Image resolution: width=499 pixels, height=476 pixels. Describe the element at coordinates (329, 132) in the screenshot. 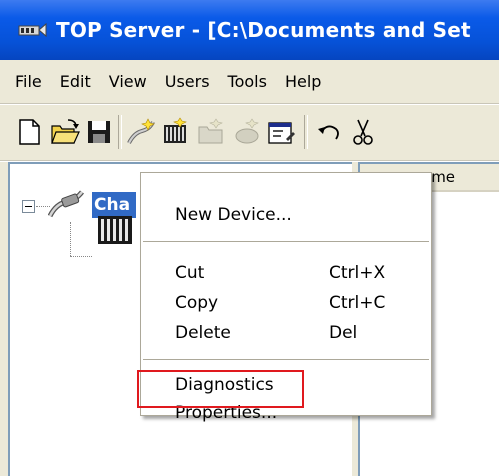

I see `undo-icon` at that location.